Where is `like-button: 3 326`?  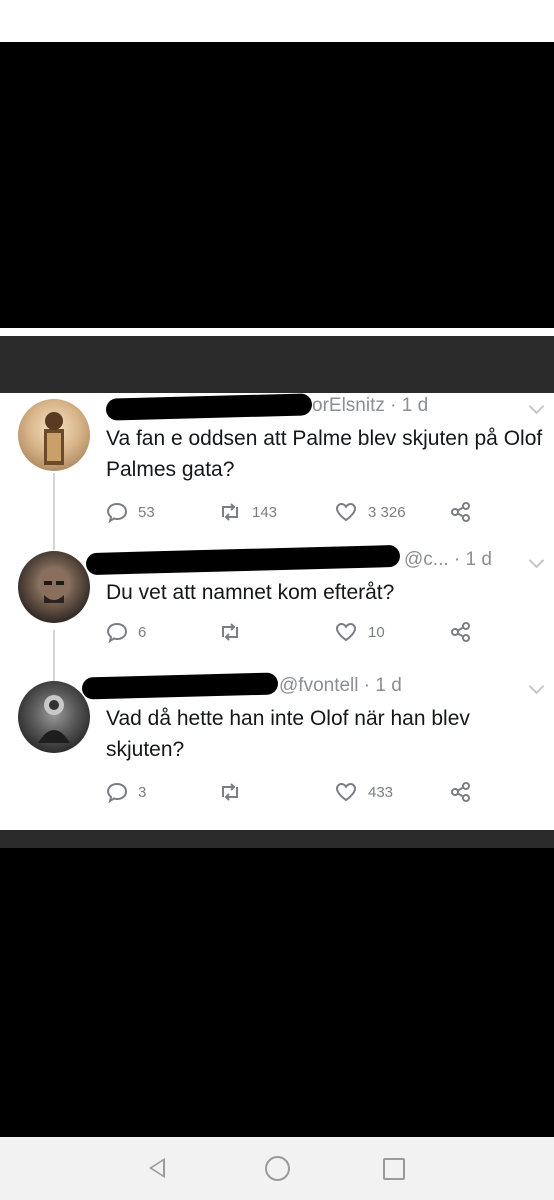
like-button: 3 326 is located at coordinates (370, 512).